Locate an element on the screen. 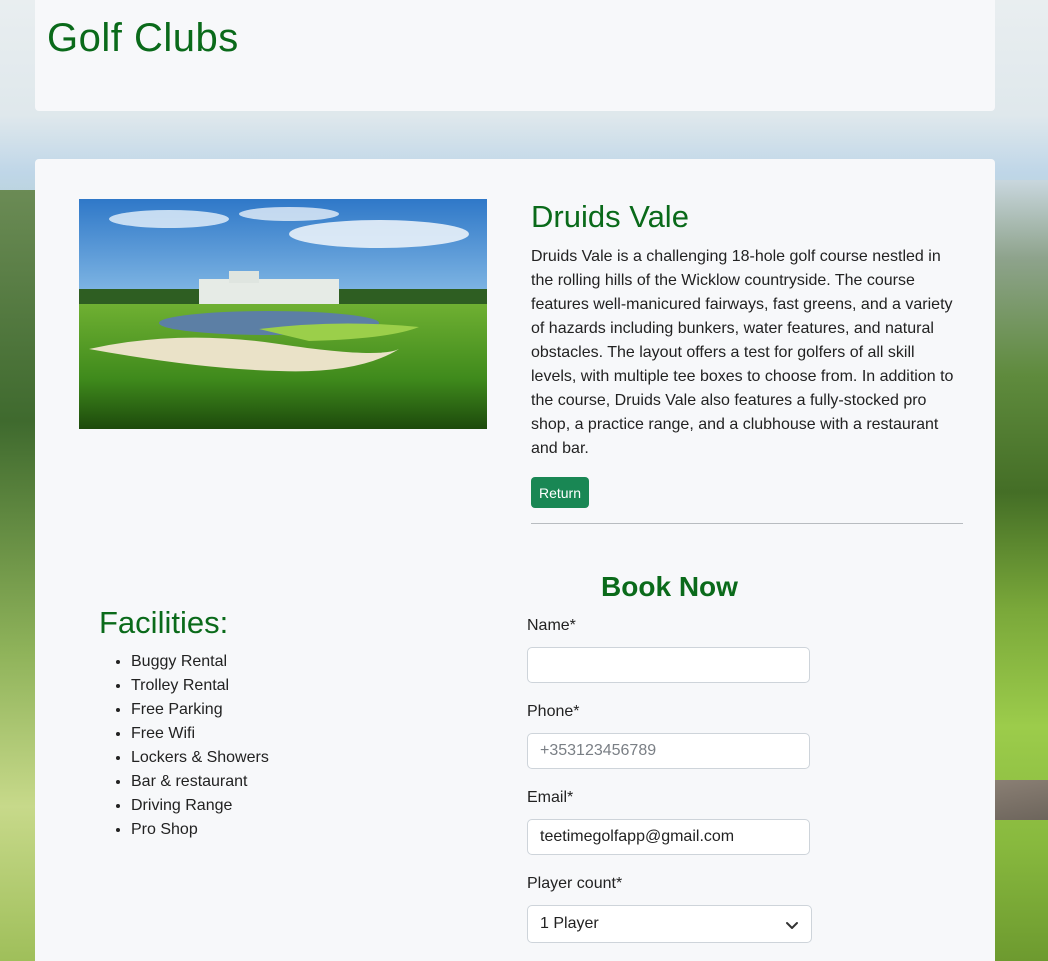 The width and height of the screenshot is (1048, 961). phone-label: Phone* is located at coordinates (553, 711).